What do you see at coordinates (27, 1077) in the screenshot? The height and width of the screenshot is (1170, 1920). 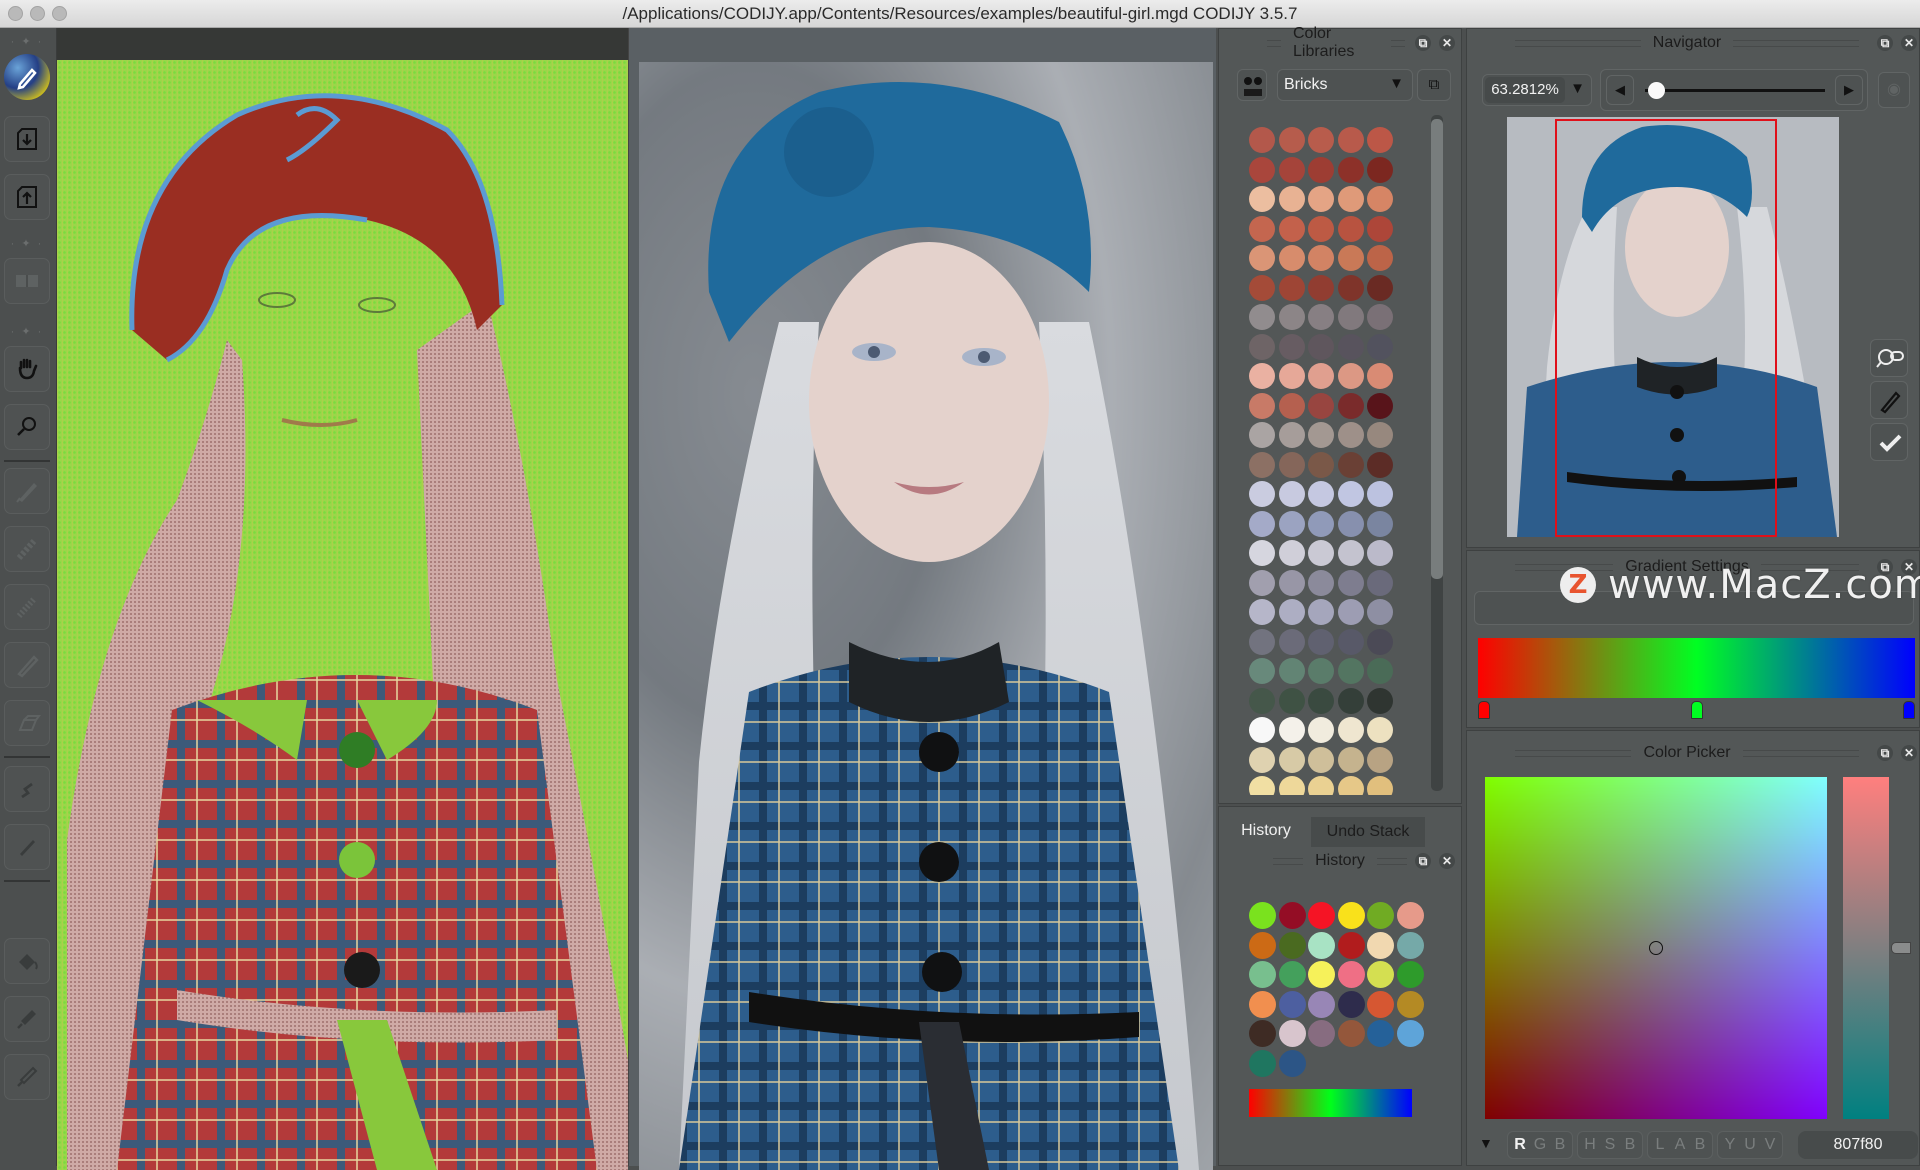 I see `picker-tool` at bounding box center [27, 1077].